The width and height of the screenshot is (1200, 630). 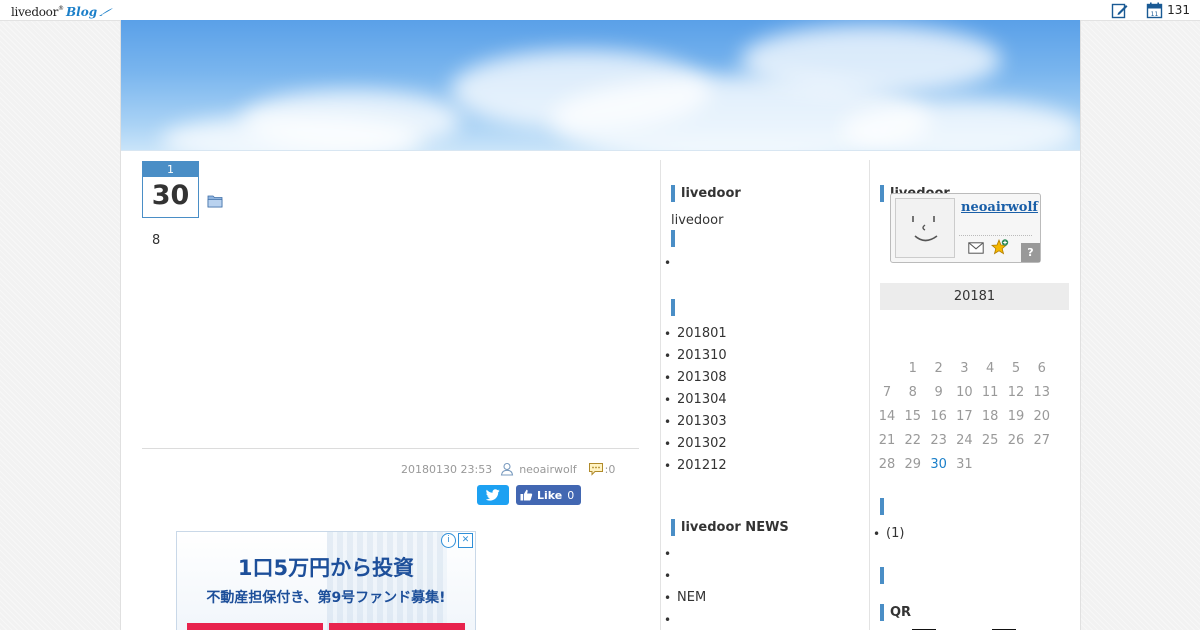 I want to click on archive-item: 201308, so click(x=694, y=378).